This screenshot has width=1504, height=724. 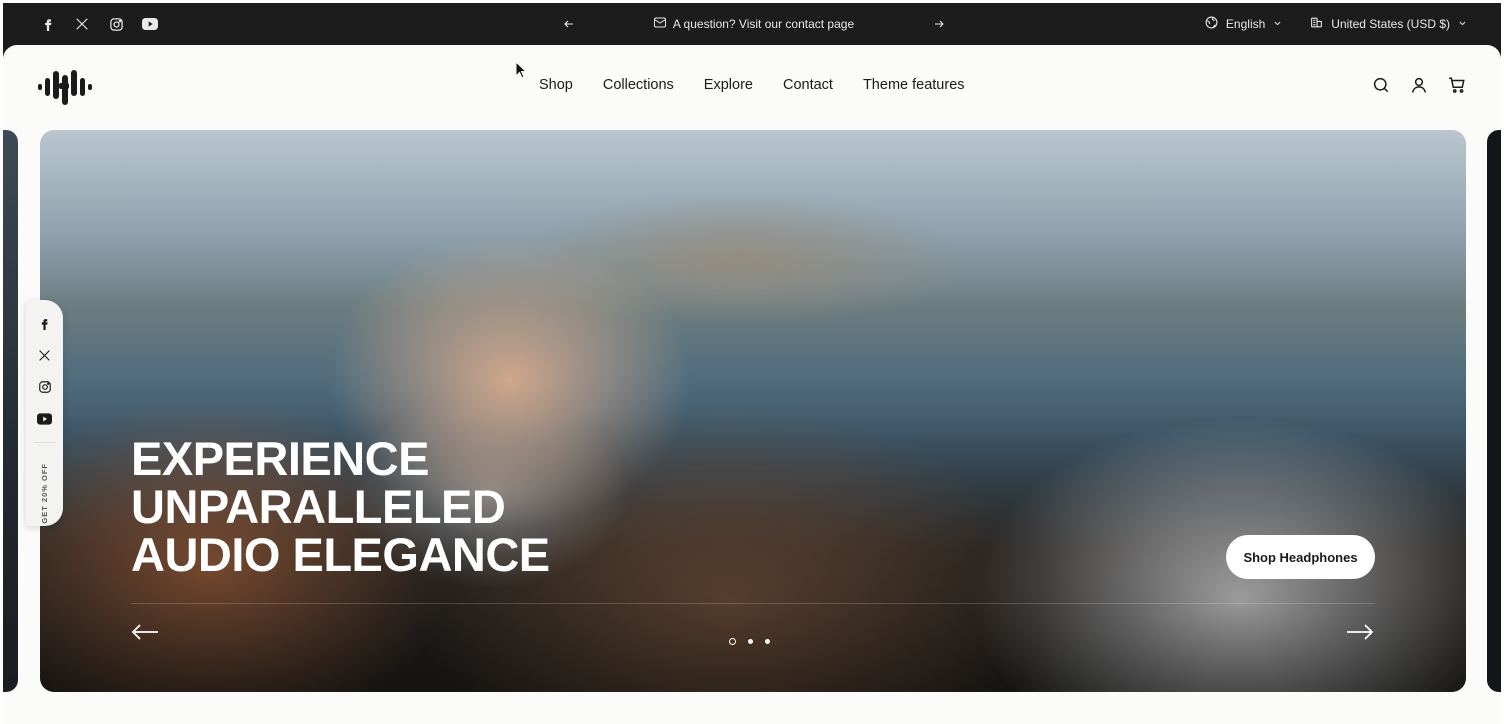 I want to click on locale-selectors: English United States (USD $), so click(x=1336, y=24).